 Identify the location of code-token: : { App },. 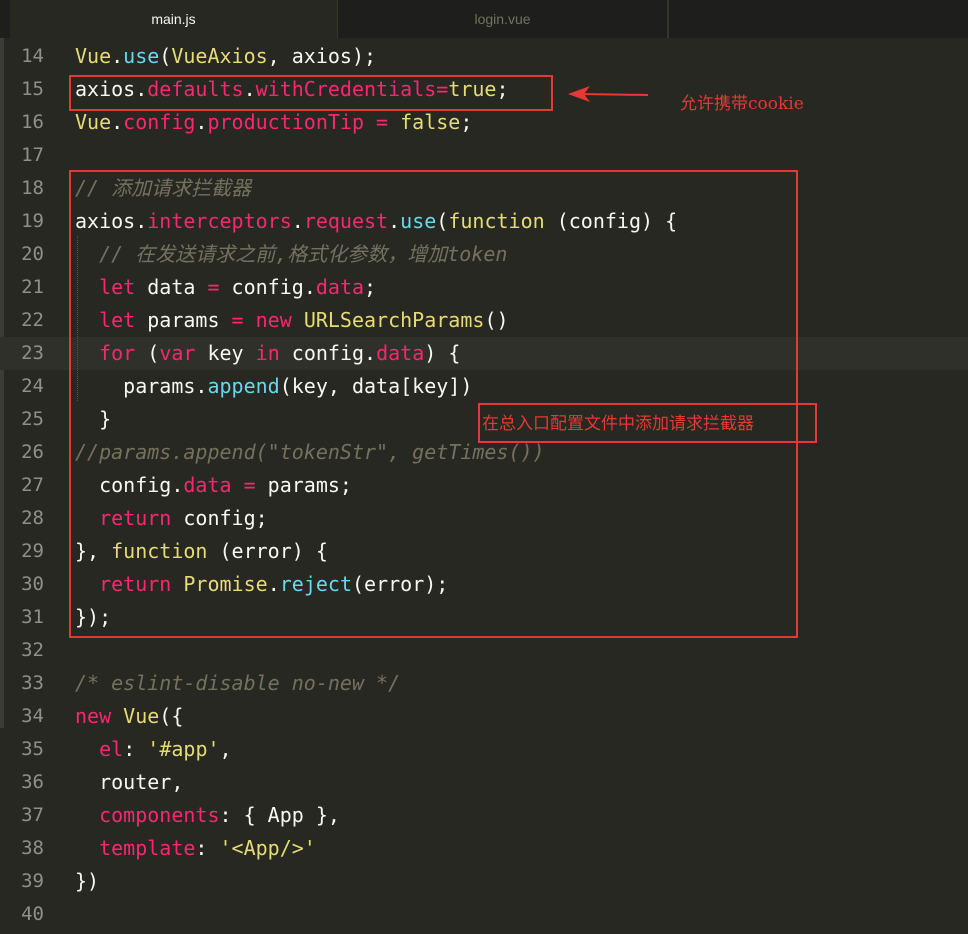
(279, 815).